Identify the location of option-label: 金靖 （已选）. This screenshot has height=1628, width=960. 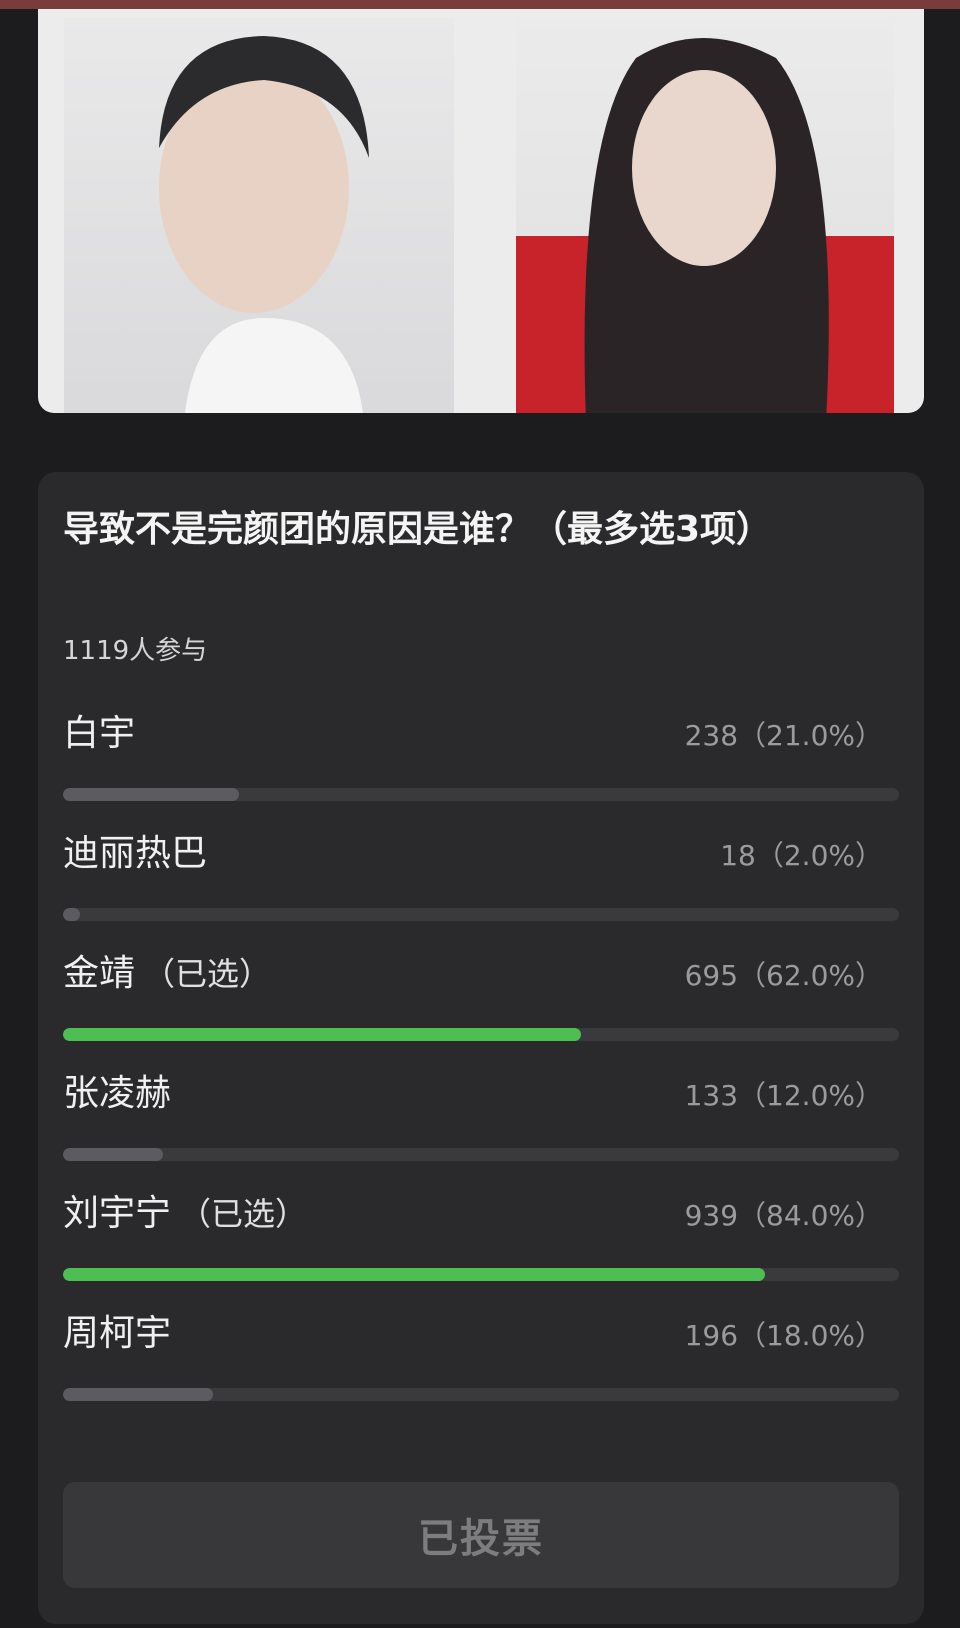
(167, 974).